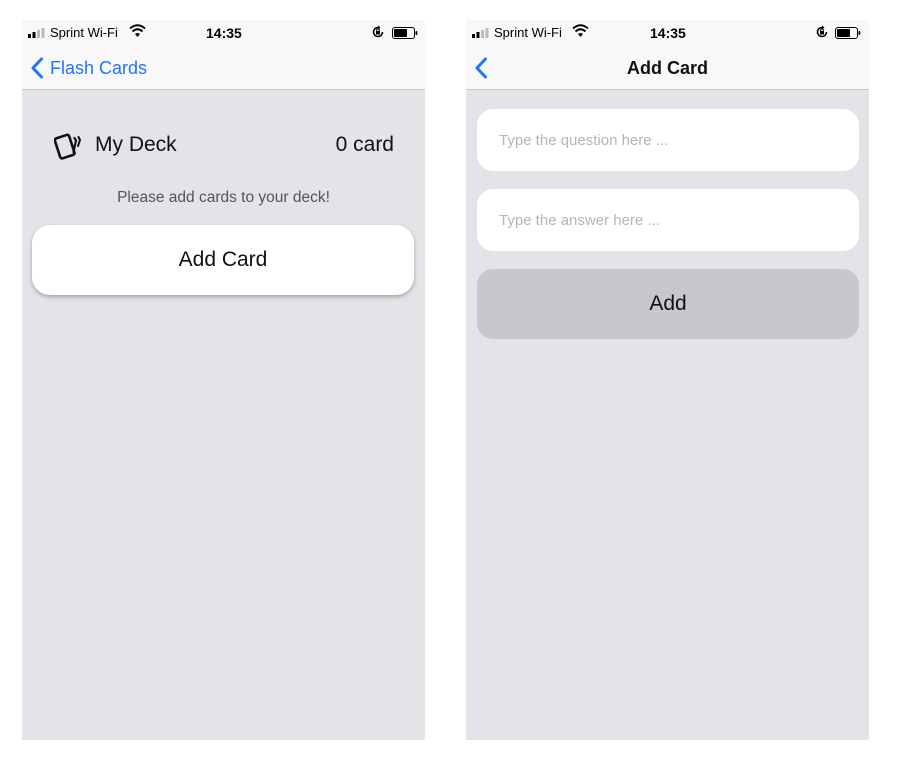 This screenshot has height=772, width=911. Describe the element at coordinates (668, 140) in the screenshot. I see `question-input` at that location.